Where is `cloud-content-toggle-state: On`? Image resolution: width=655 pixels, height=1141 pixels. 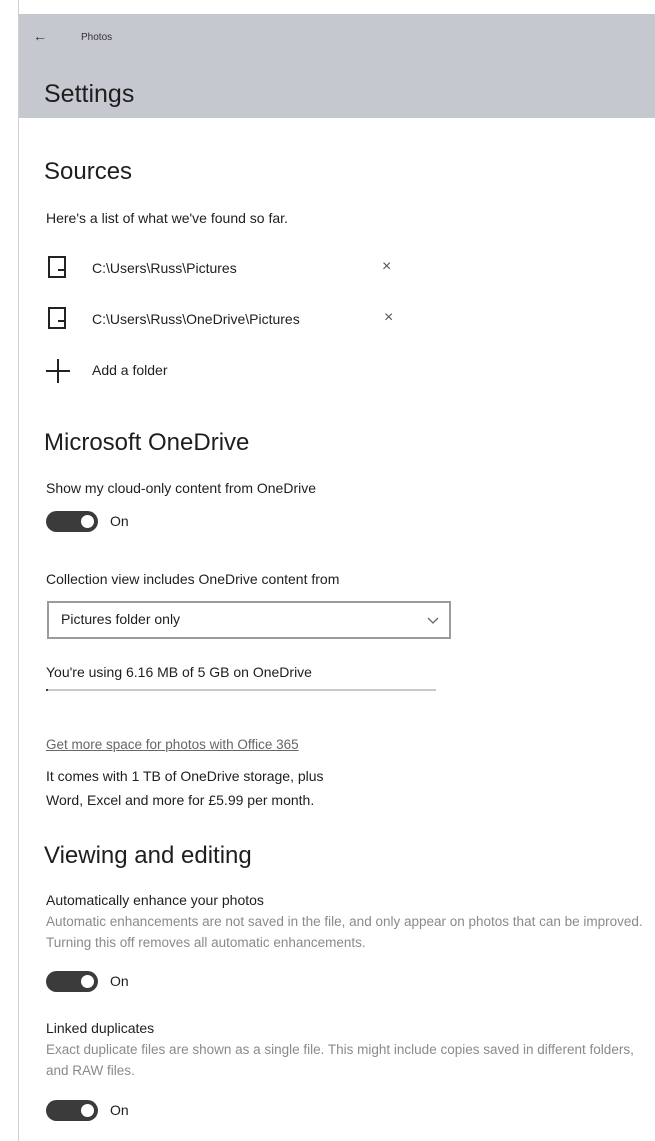 cloud-content-toggle-state: On is located at coordinates (119, 521).